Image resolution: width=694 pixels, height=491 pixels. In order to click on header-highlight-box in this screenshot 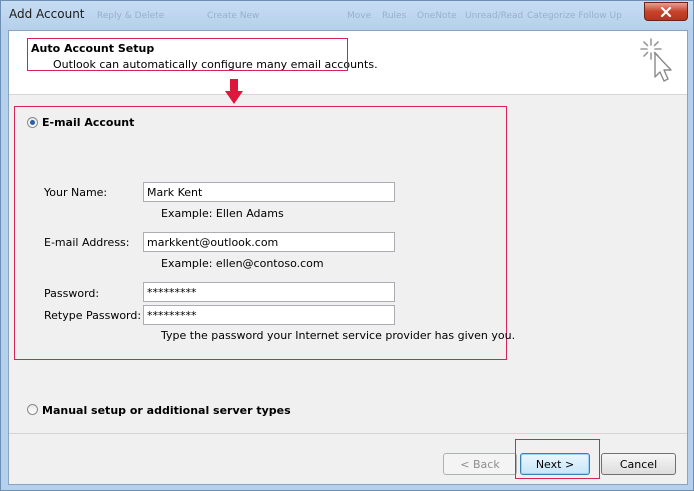, I will do `click(187, 54)`.